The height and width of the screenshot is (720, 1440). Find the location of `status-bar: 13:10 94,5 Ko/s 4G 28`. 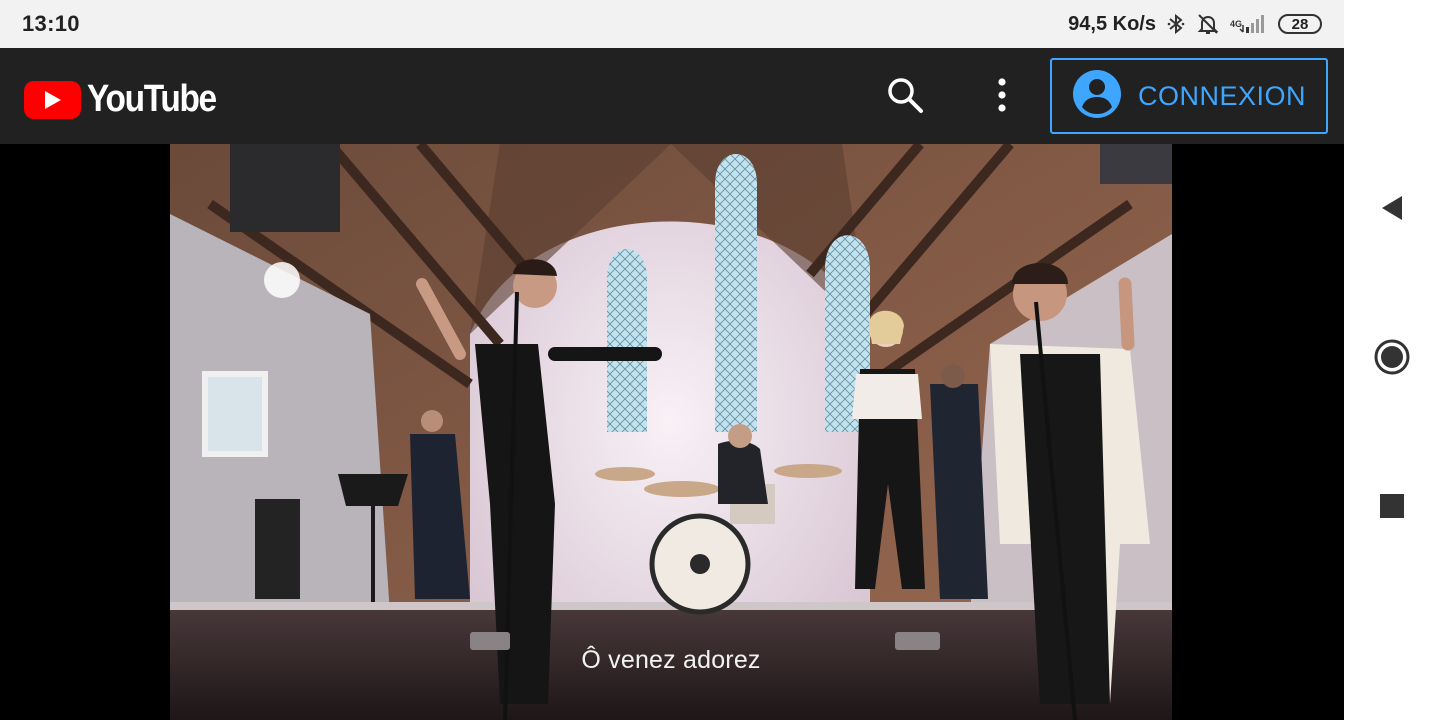

status-bar: 13:10 94,5 Ko/s 4G 28 is located at coordinates (672, 24).